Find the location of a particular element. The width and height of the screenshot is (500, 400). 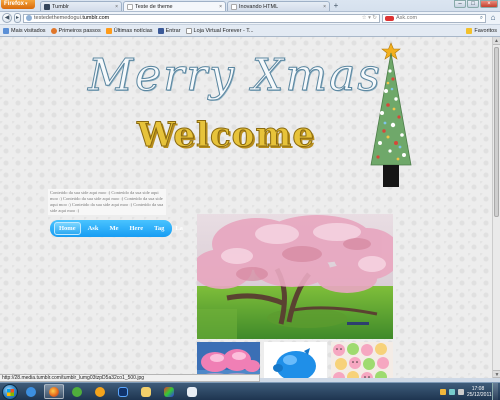

bookmark-label: Primeiros passos is located at coordinates (79, 30).